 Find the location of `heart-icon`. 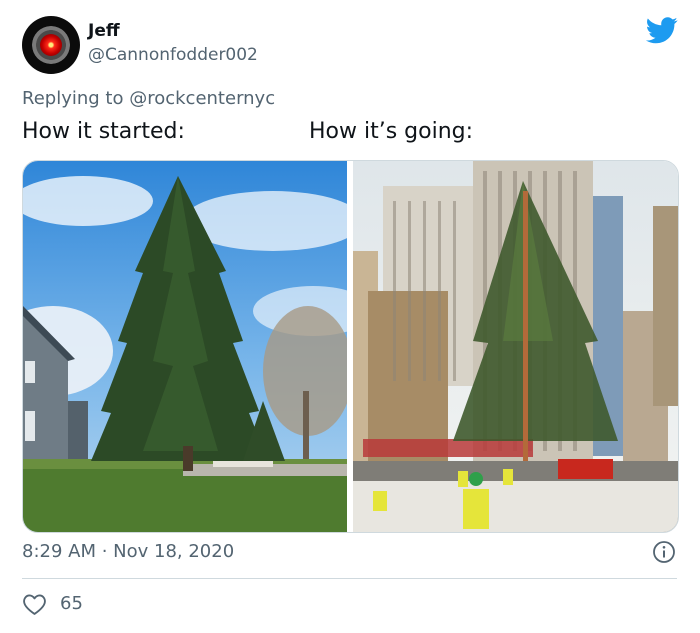

heart-icon is located at coordinates (34, 604).